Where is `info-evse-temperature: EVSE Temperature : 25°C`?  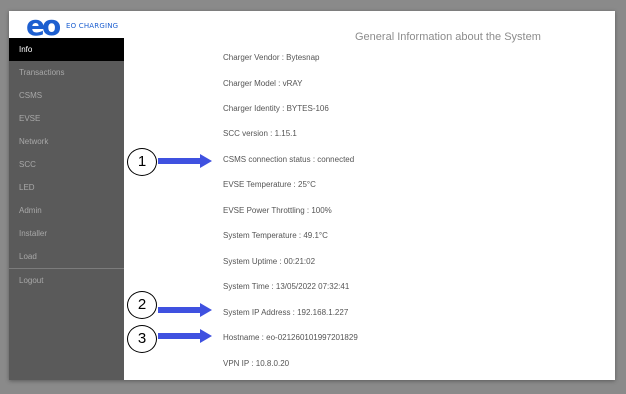 info-evse-temperature: EVSE Temperature : 25°C is located at coordinates (269, 184).